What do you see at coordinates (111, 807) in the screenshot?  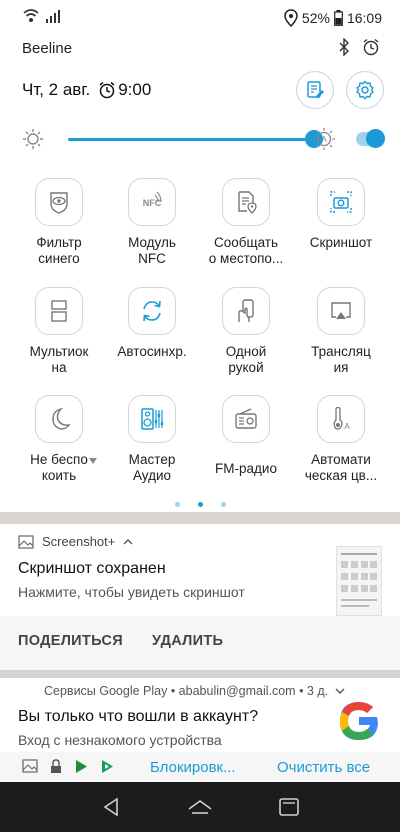 I see `back-icon` at bounding box center [111, 807].